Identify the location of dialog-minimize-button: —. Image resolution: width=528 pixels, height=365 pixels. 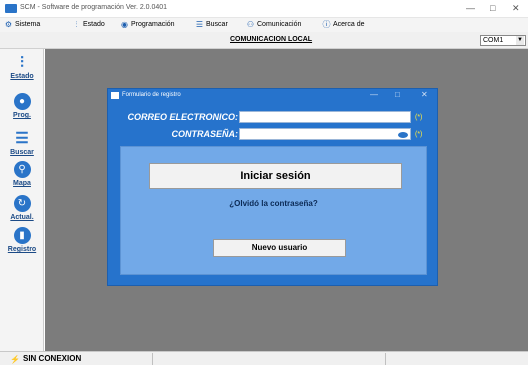
(374, 94).